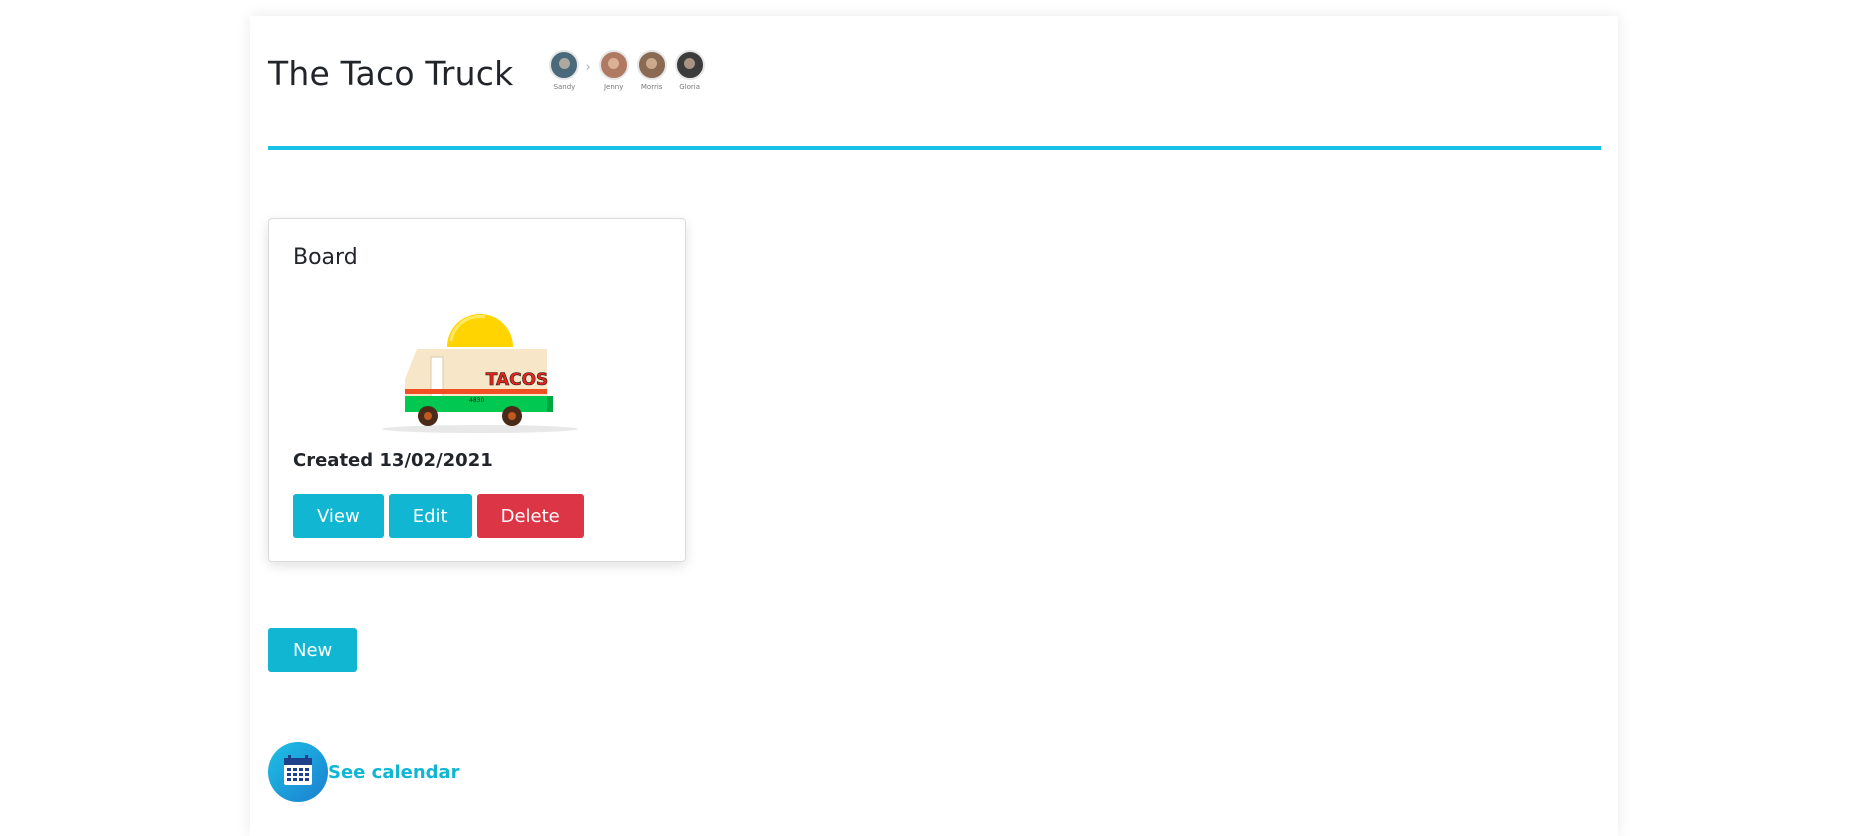  I want to click on view-button: View, so click(338, 516).